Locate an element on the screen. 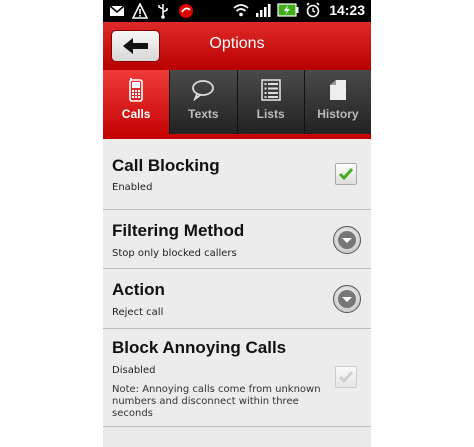  call-blocking-checkbox is located at coordinates (346, 174).